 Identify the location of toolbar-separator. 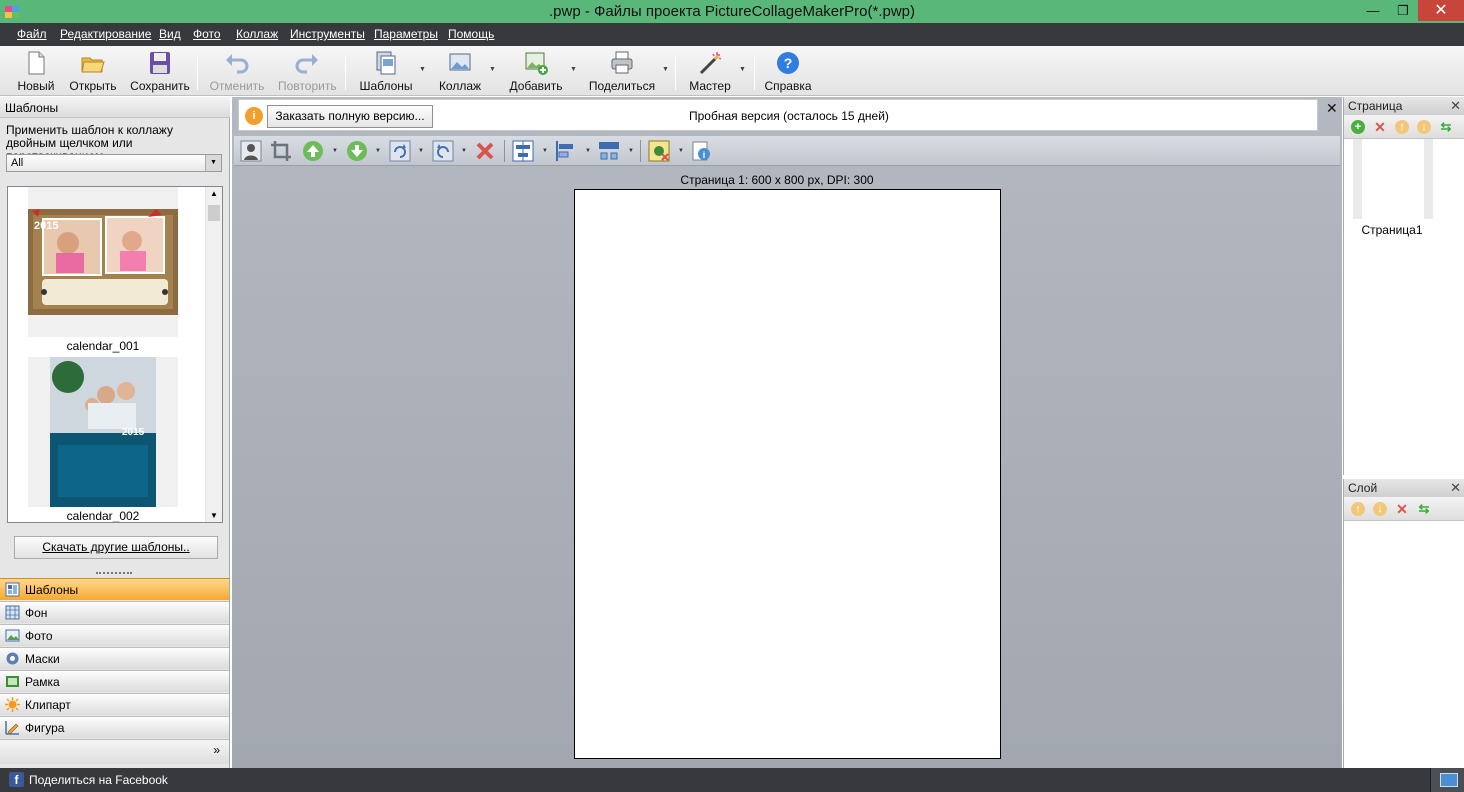
(754, 73).